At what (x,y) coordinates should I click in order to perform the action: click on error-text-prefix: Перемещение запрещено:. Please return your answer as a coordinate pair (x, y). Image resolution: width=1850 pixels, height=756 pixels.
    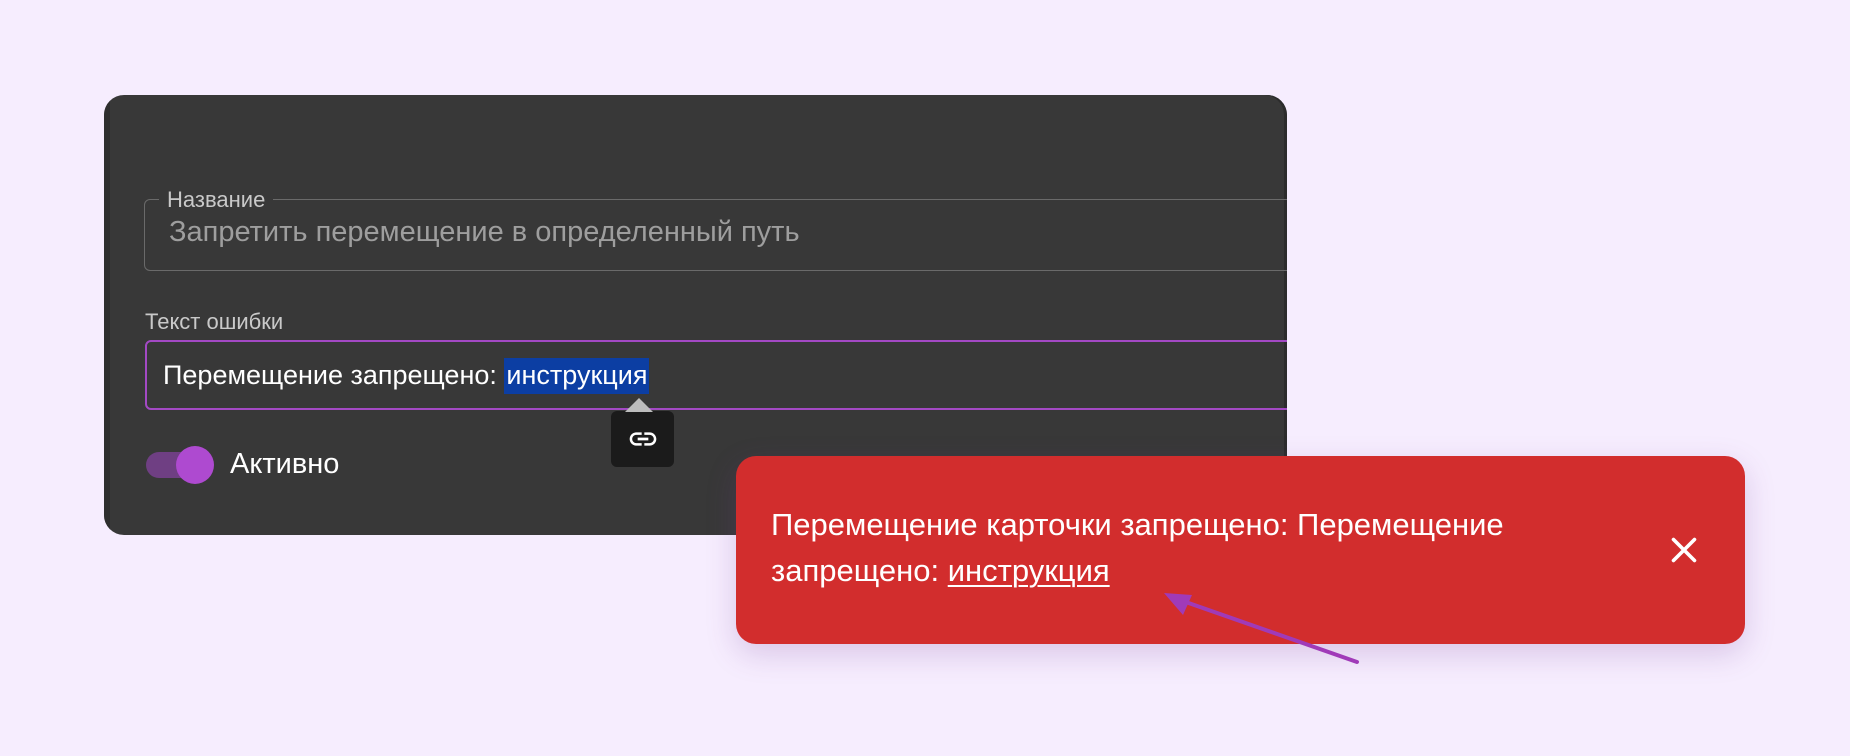
    Looking at the image, I should click on (334, 375).